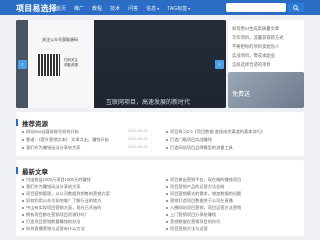 The image size is (320, 240). I want to click on list-item: 靠谱：《提升营销文本》 文章点击，赚钱开始, so click(65, 140).